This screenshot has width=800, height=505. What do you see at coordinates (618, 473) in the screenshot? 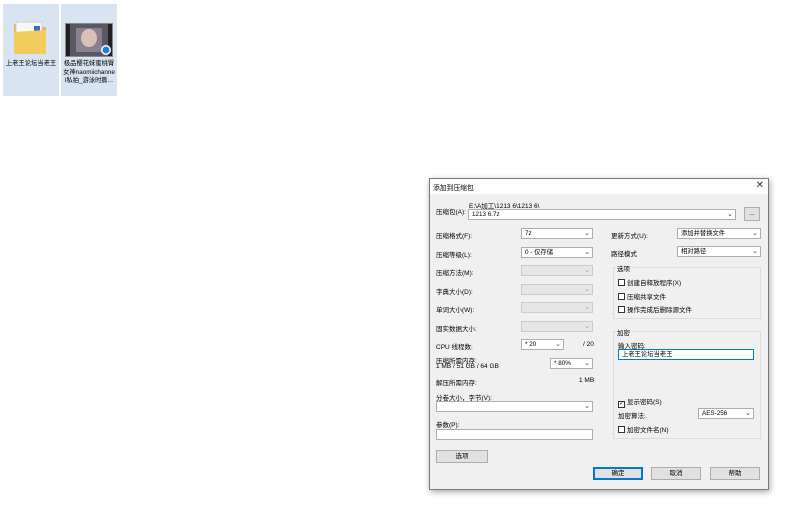
I see `ok-button: 确定` at bounding box center [618, 473].